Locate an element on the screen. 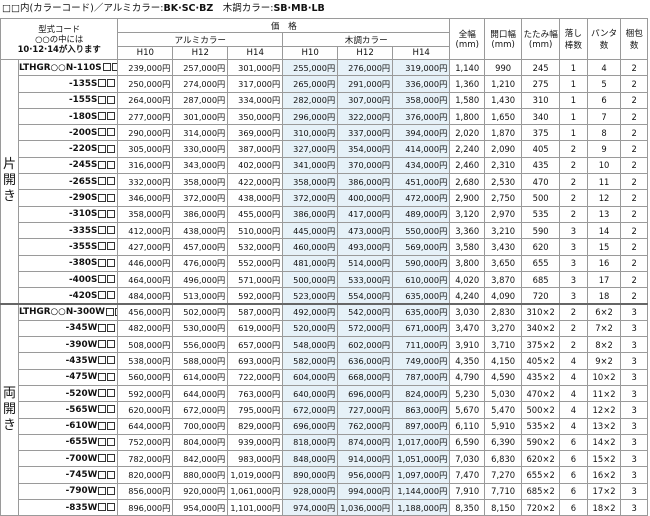 This screenshot has height=516, width=650. price-cell: 520,000円 is located at coordinates (310, 328).